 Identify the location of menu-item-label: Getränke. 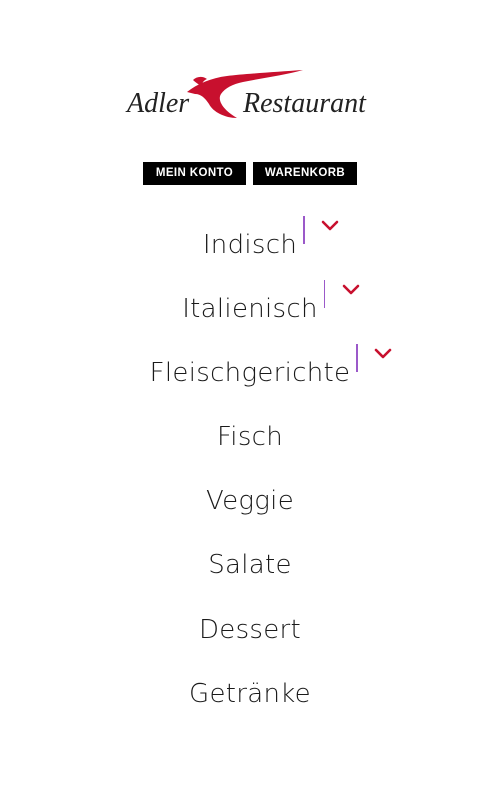
(250, 694).